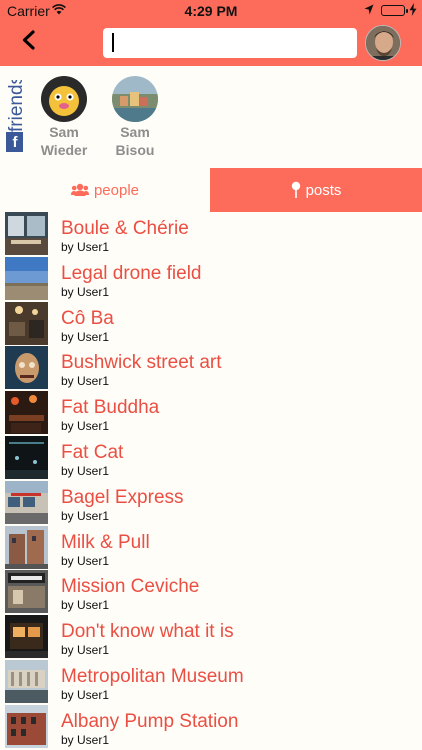  I want to click on post-title: Boule & Chérie, so click(125, 228).